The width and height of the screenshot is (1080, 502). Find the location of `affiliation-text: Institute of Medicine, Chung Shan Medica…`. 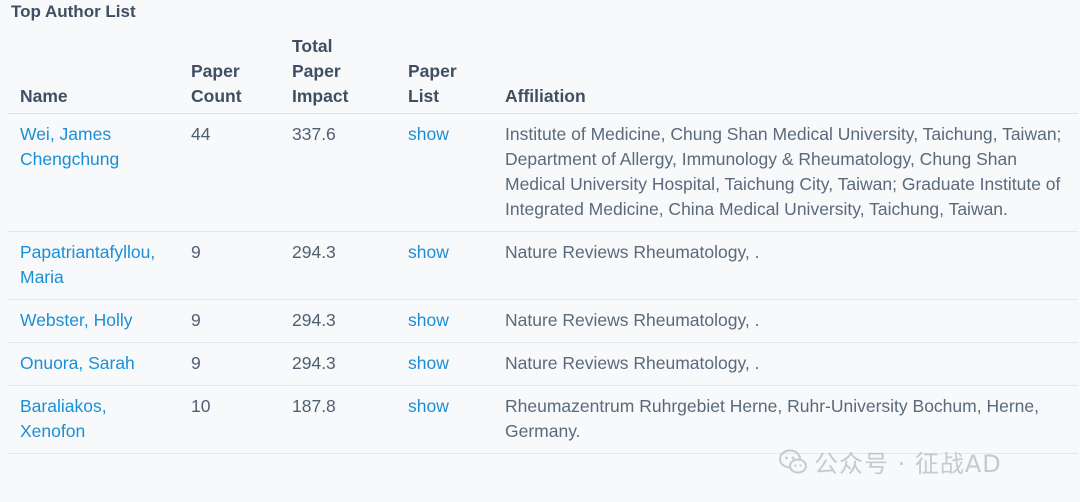

affiliation-text: Institute of Medicine, Chung Shan Medica… is located at coordinates (785, 172).